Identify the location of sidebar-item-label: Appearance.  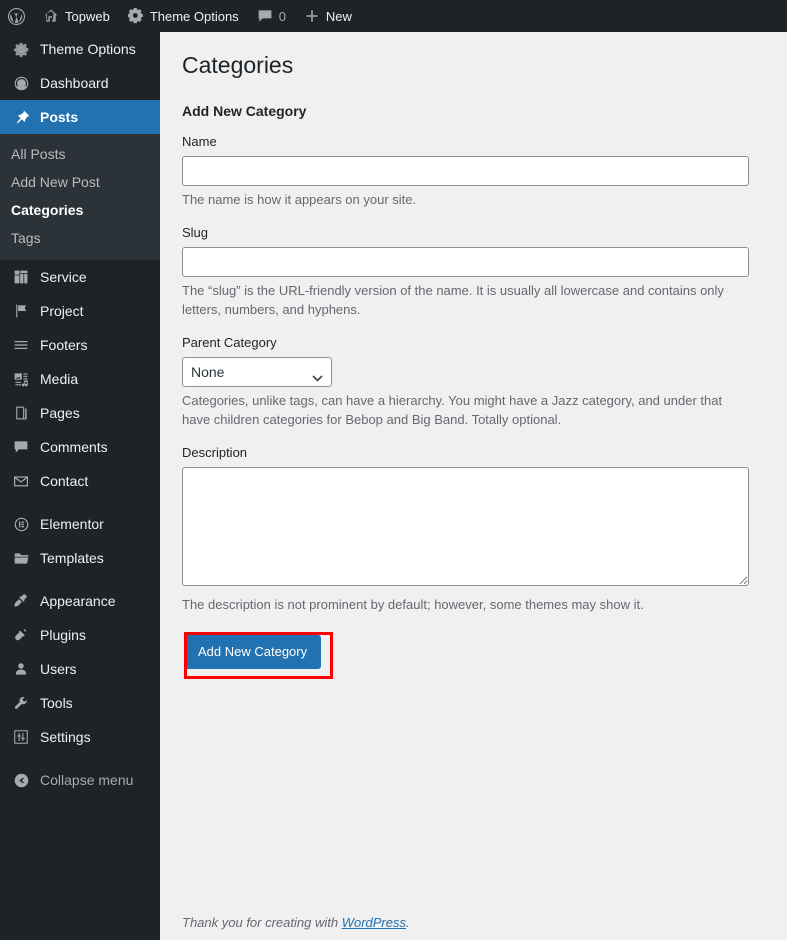
(78, 601).